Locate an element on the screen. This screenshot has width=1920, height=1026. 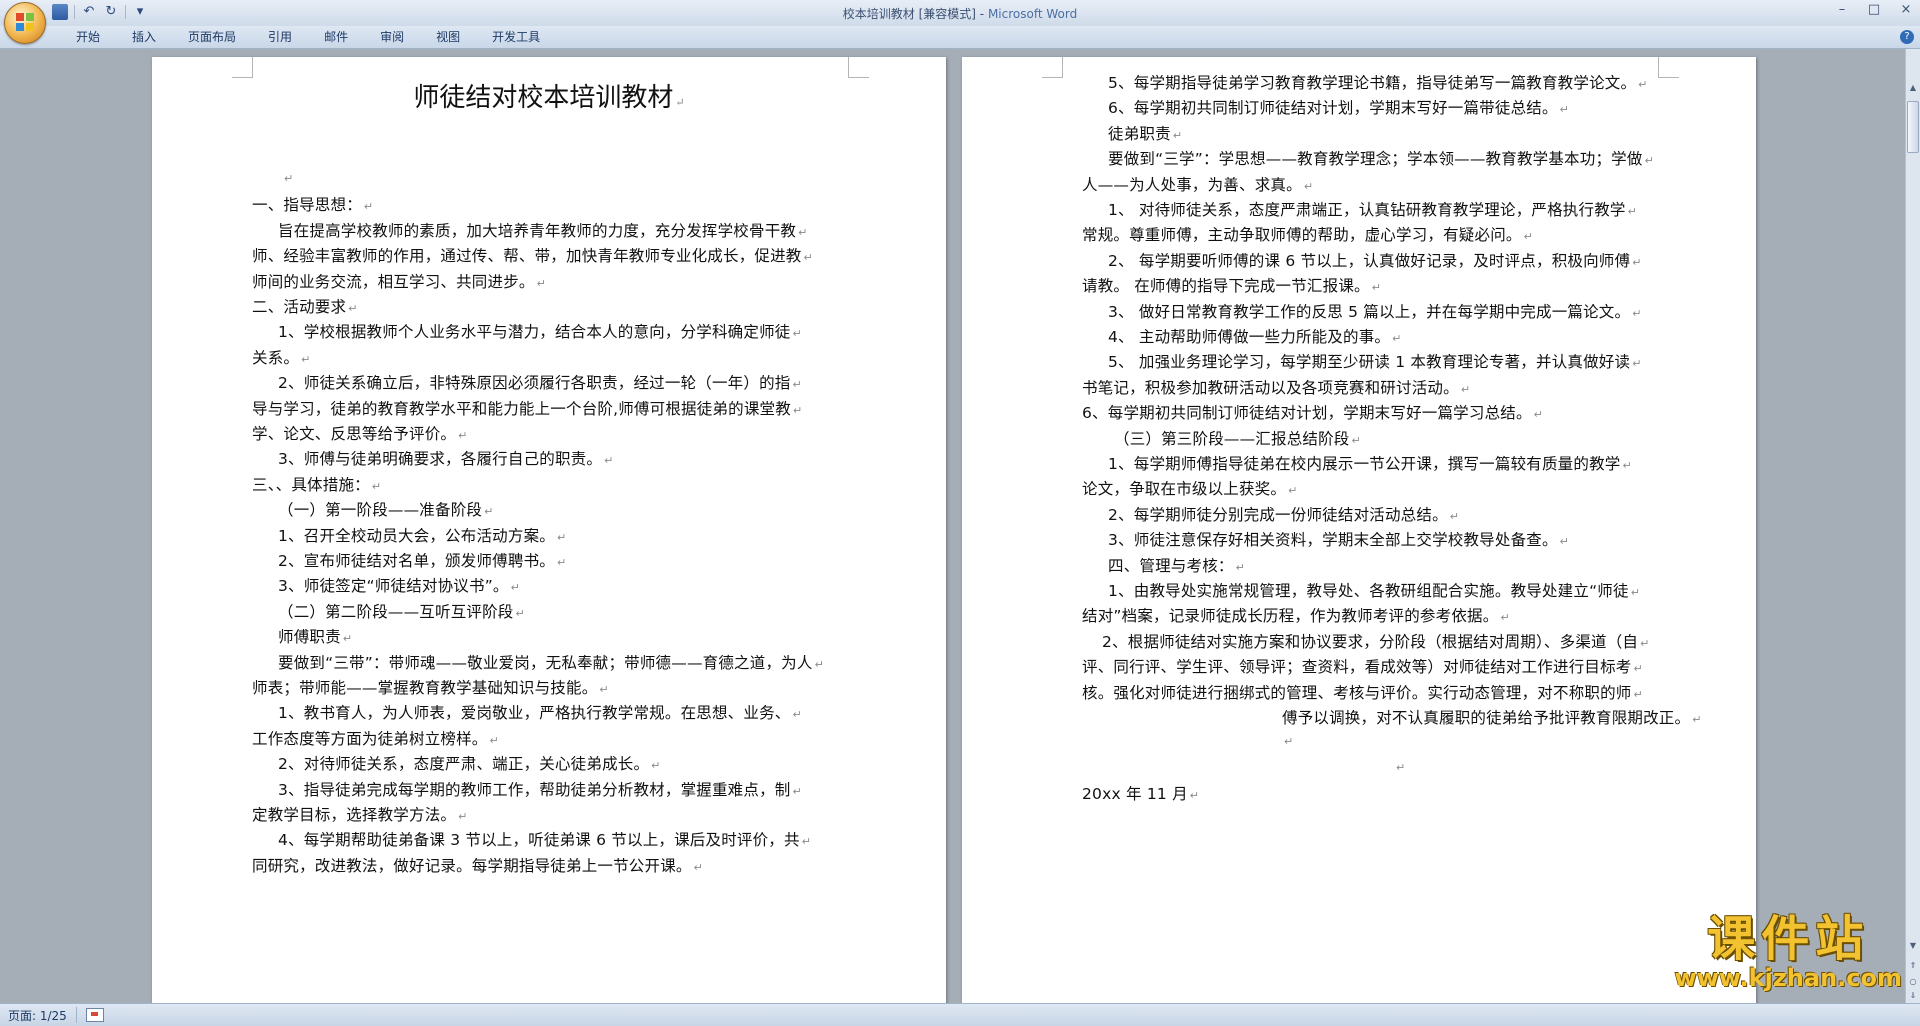
previous-page-icon: ⇑ is located at coordinates (1913, 966).